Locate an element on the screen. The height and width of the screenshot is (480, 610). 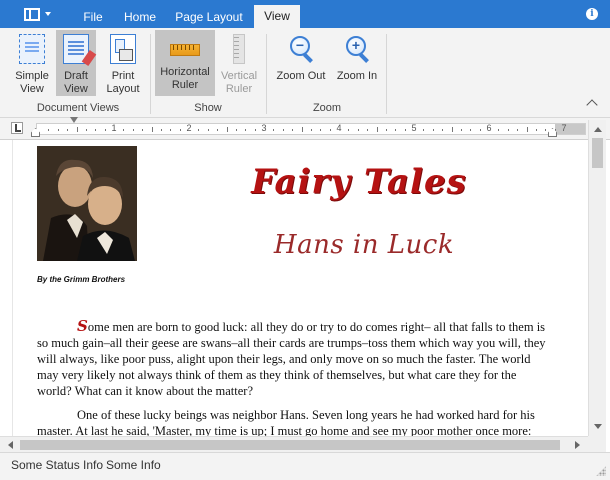
scroll-left-icon is located at coordinates (10, 445).